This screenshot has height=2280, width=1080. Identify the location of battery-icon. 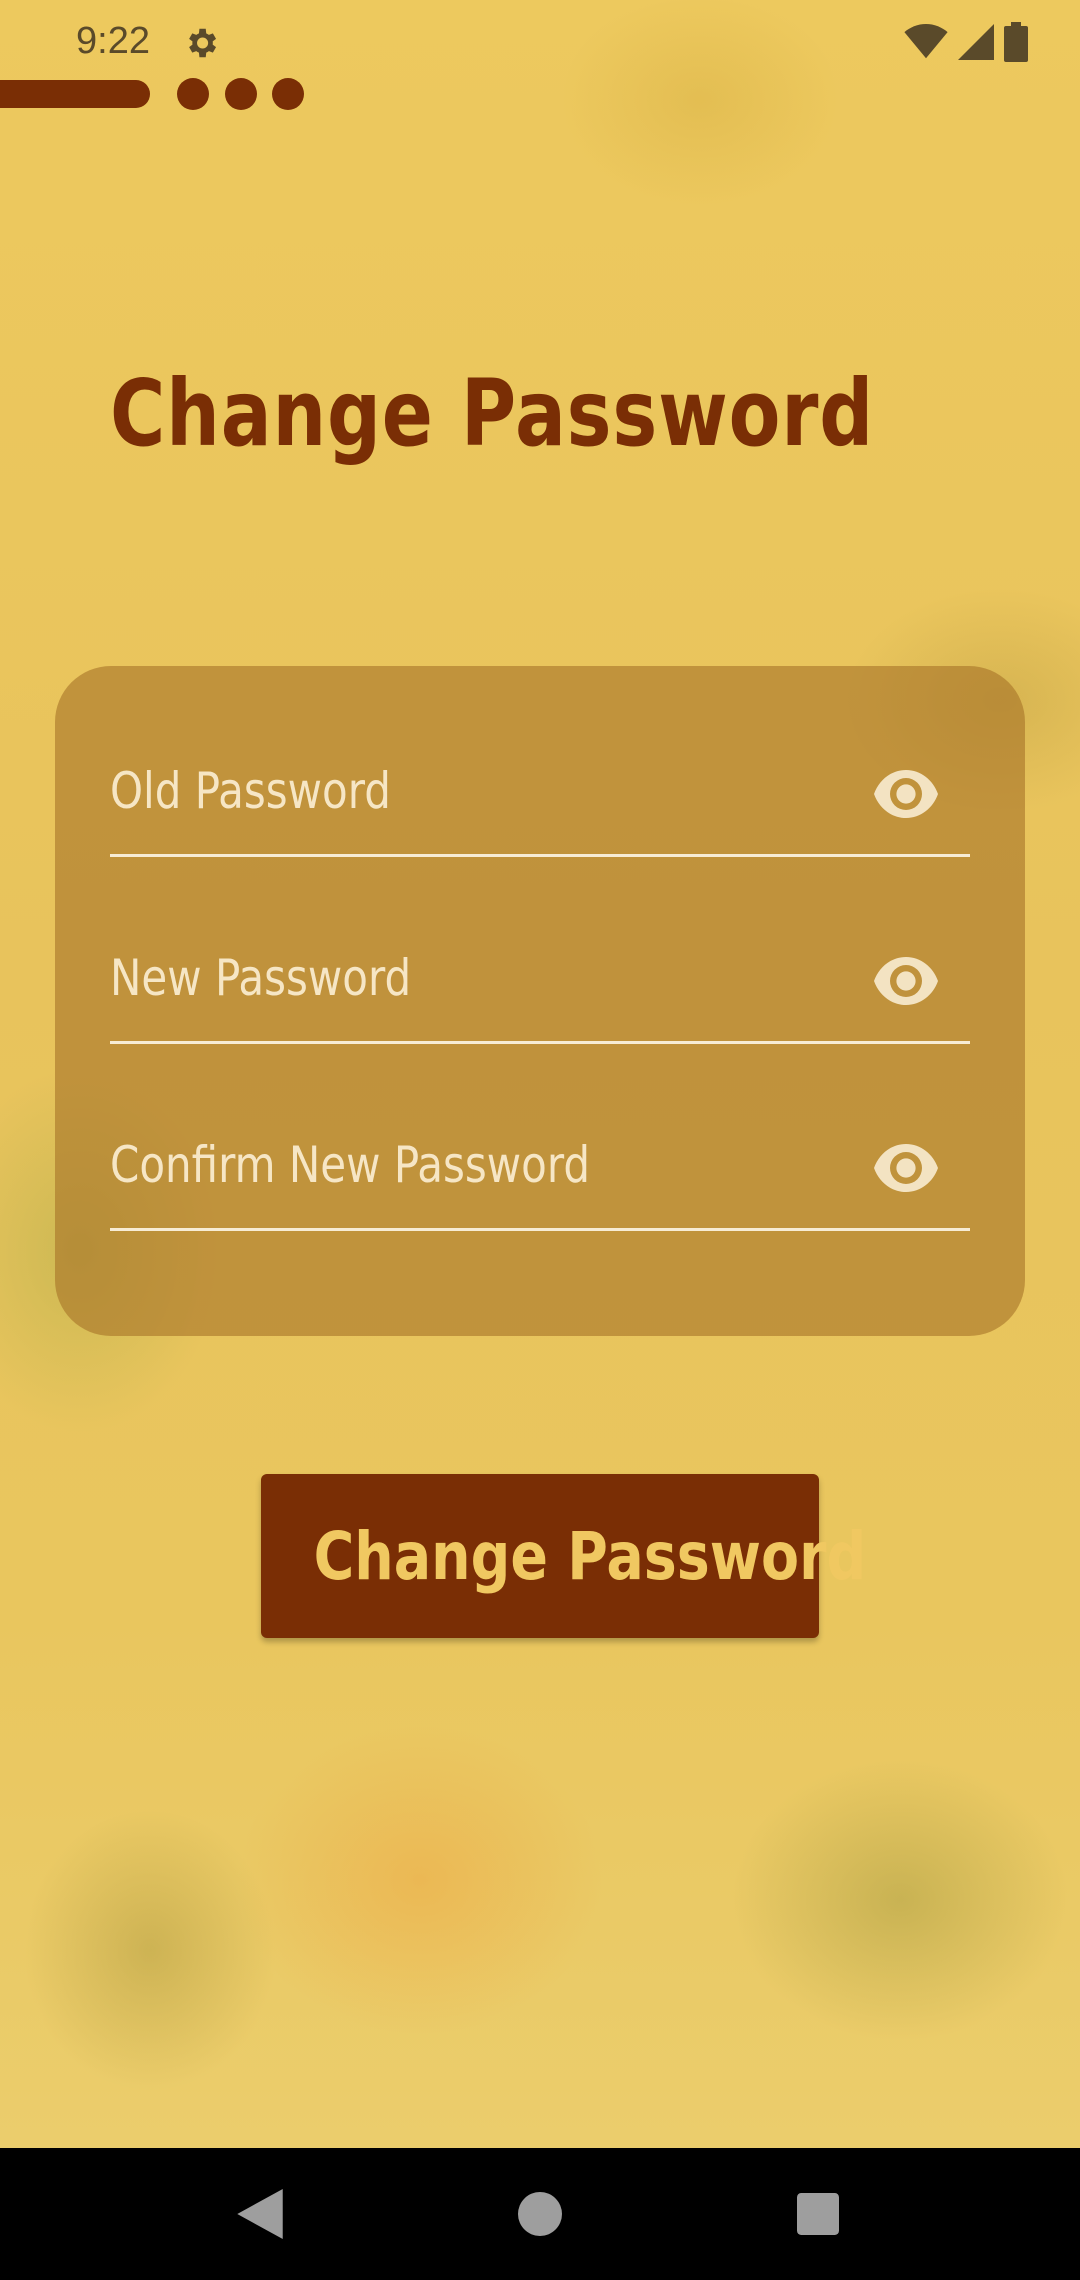
(1016, 42).